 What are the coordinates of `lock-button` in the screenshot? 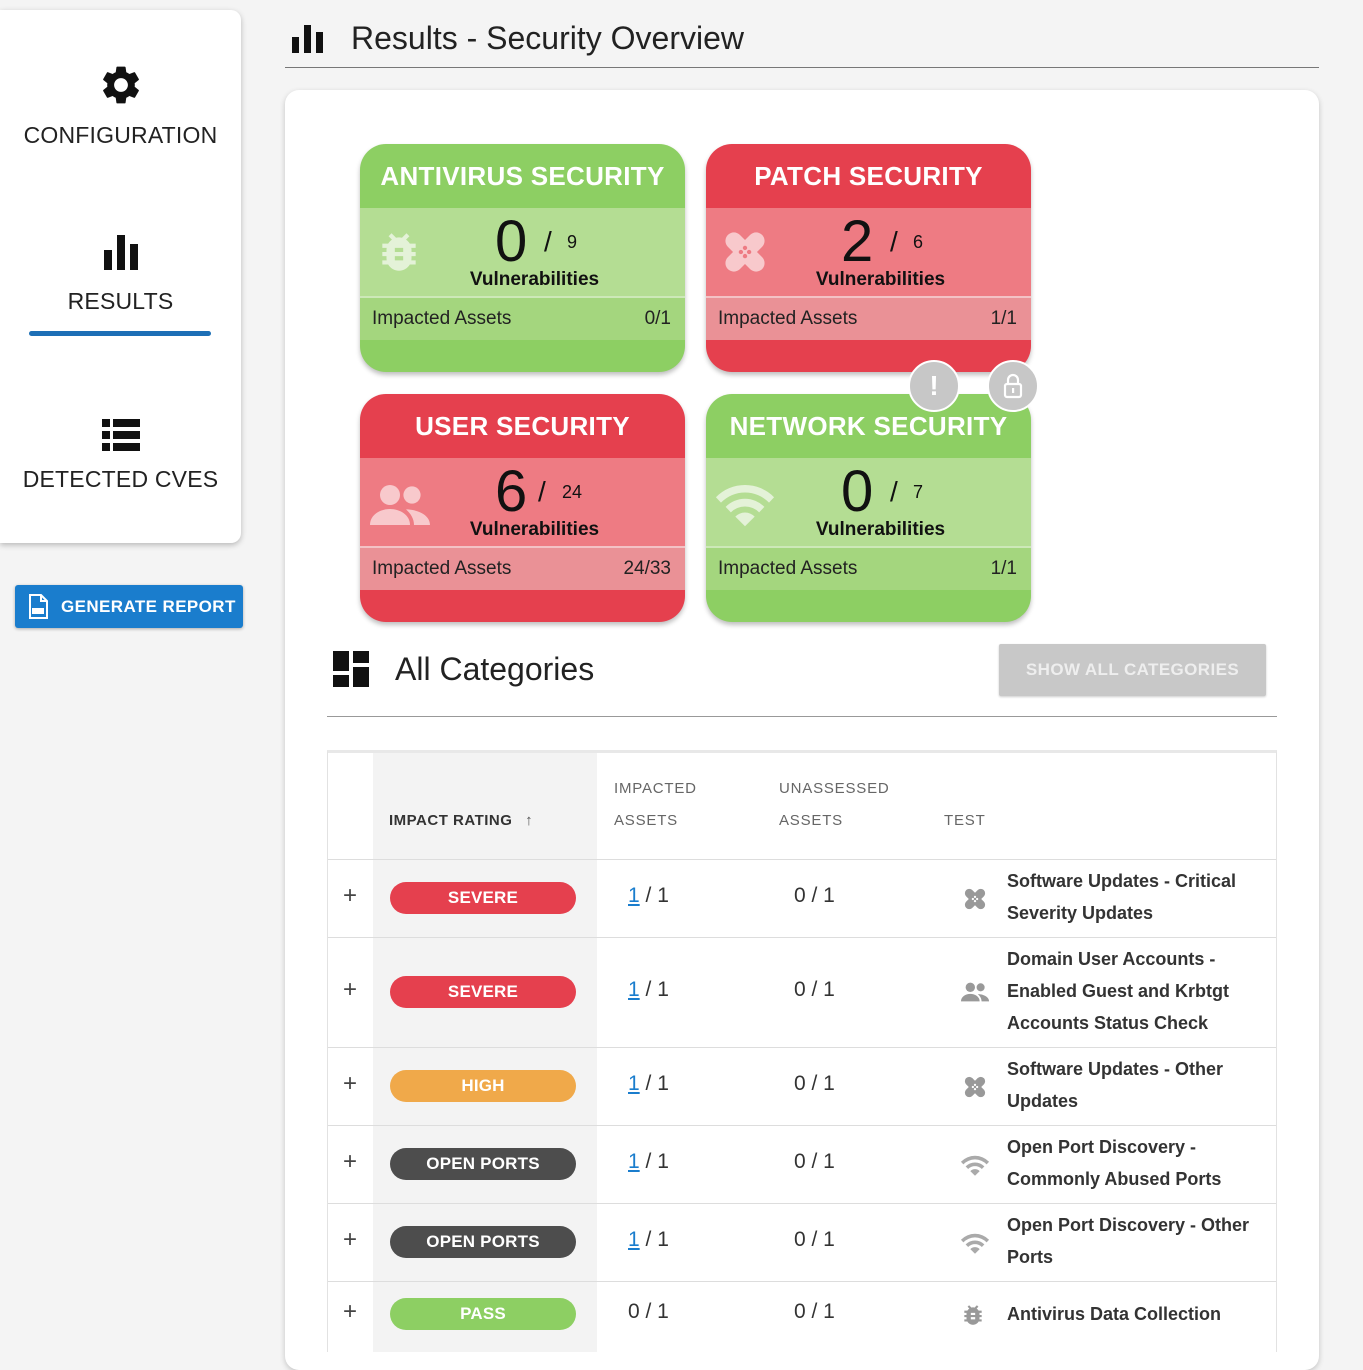 It's located at (1013, 386).